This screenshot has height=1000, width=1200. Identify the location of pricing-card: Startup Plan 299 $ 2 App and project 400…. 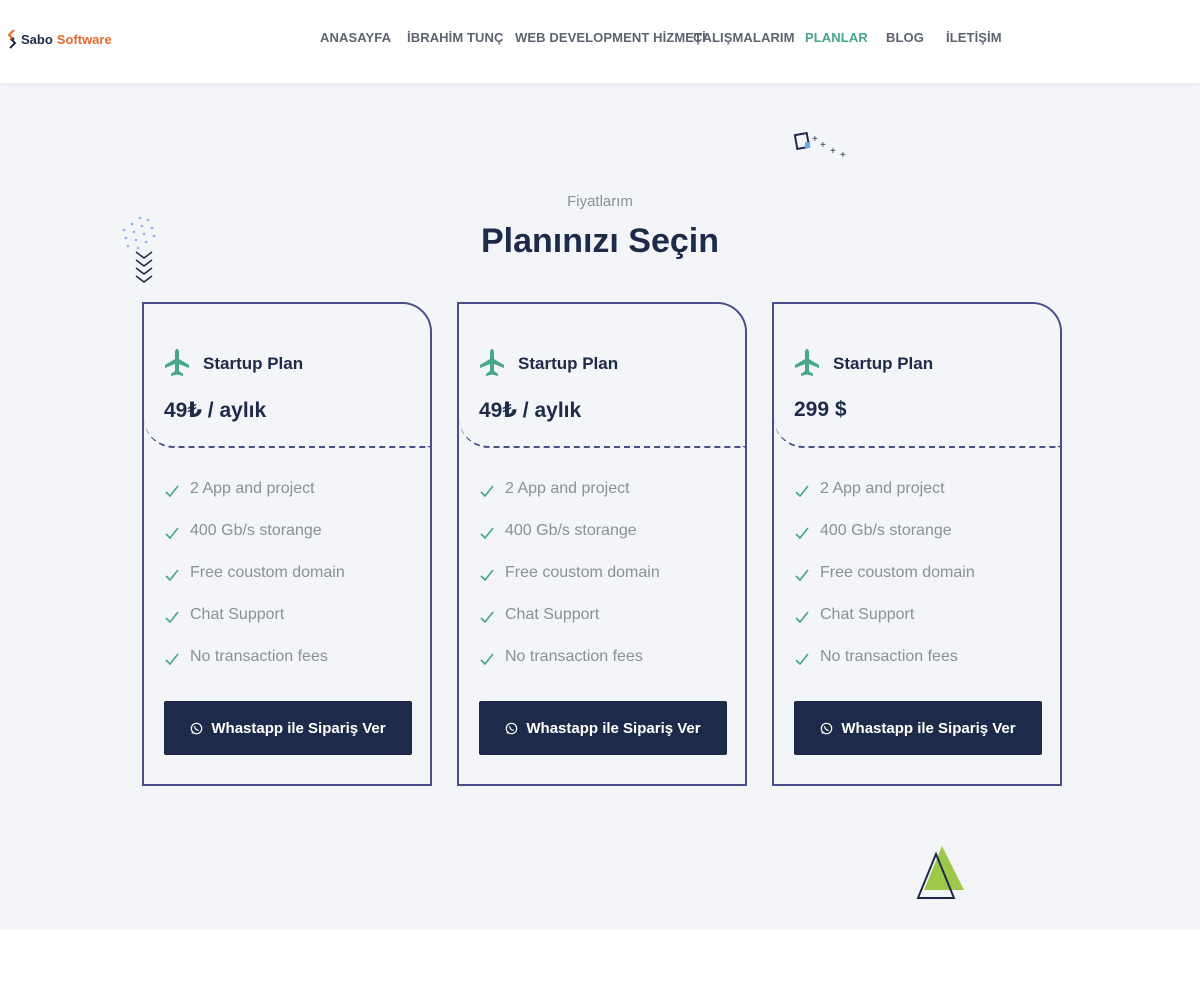
(917, 544).